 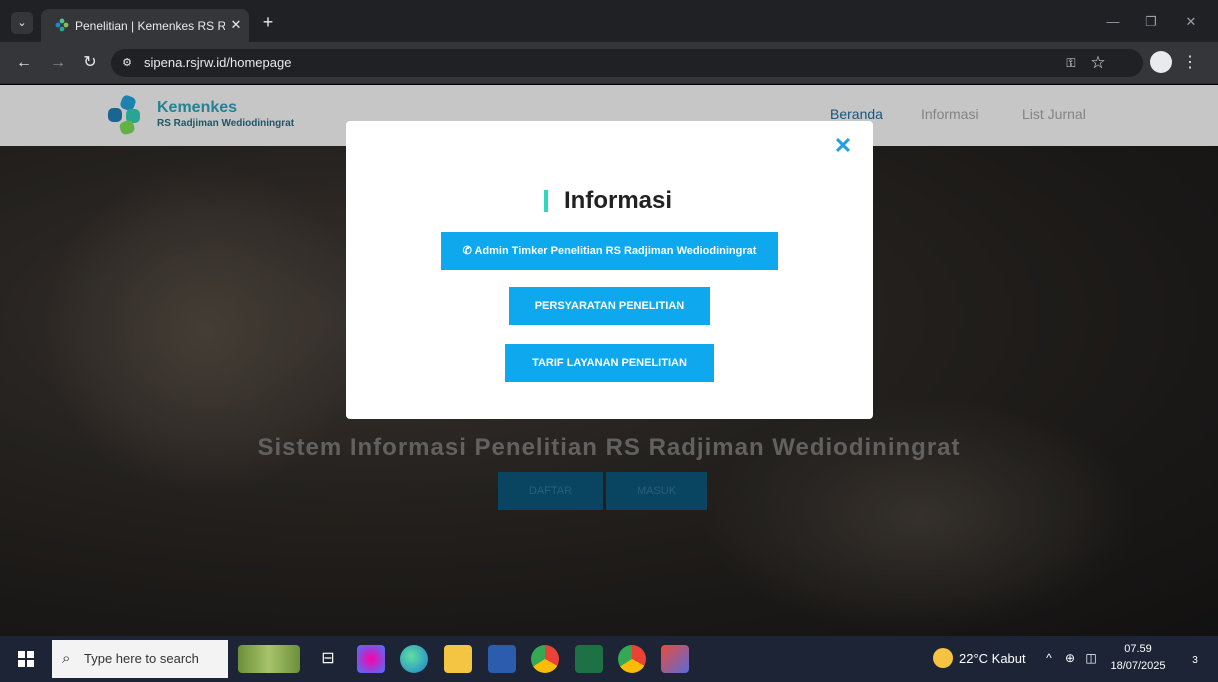 I want to click on kemenkes-favicon-icon, so click(x=62, y=25).